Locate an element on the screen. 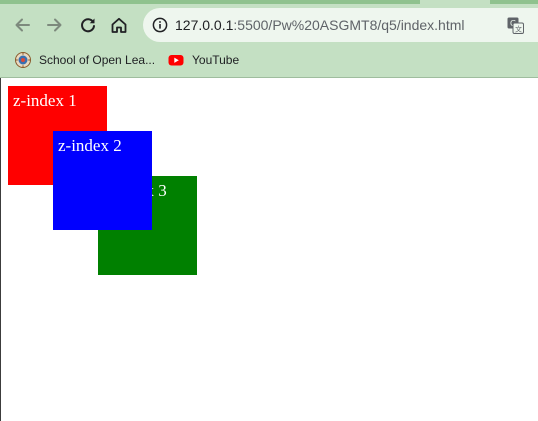 The height and width of the screenshot is (421, 538). forward-button is located at coordinates (55, 25).